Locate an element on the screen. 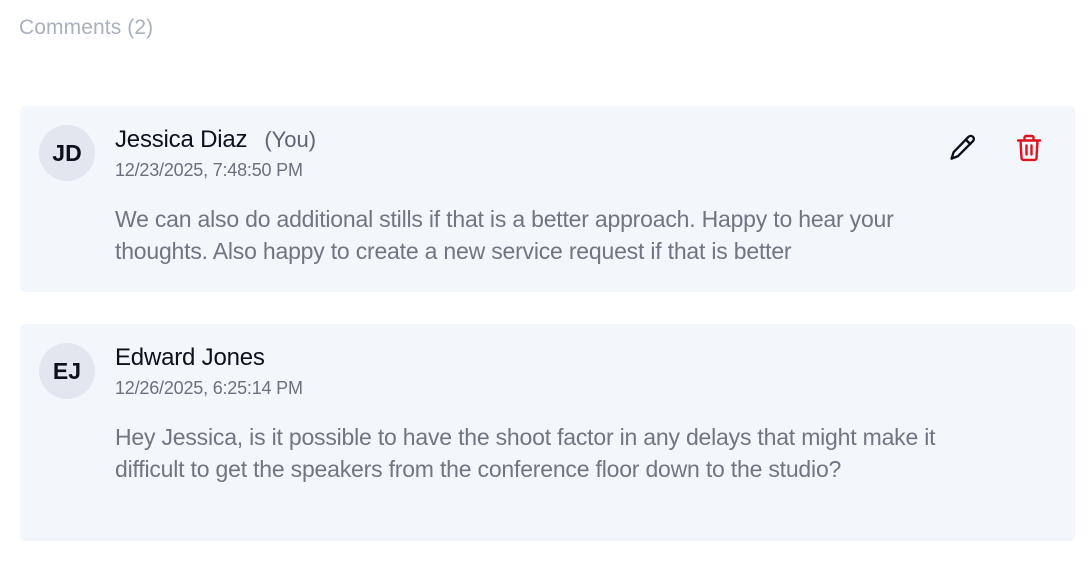 The width and height of the screenshot is (1092, 581). comment-header: Jessica Diaz (You) is located at coordinates (583, 140).